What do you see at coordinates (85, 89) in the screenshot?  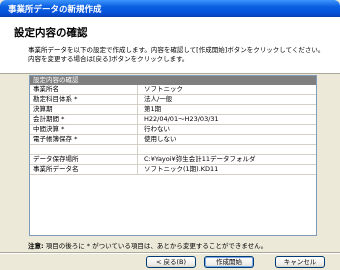 I see `row-key: 事業所名` at bounding box center [85, 89].